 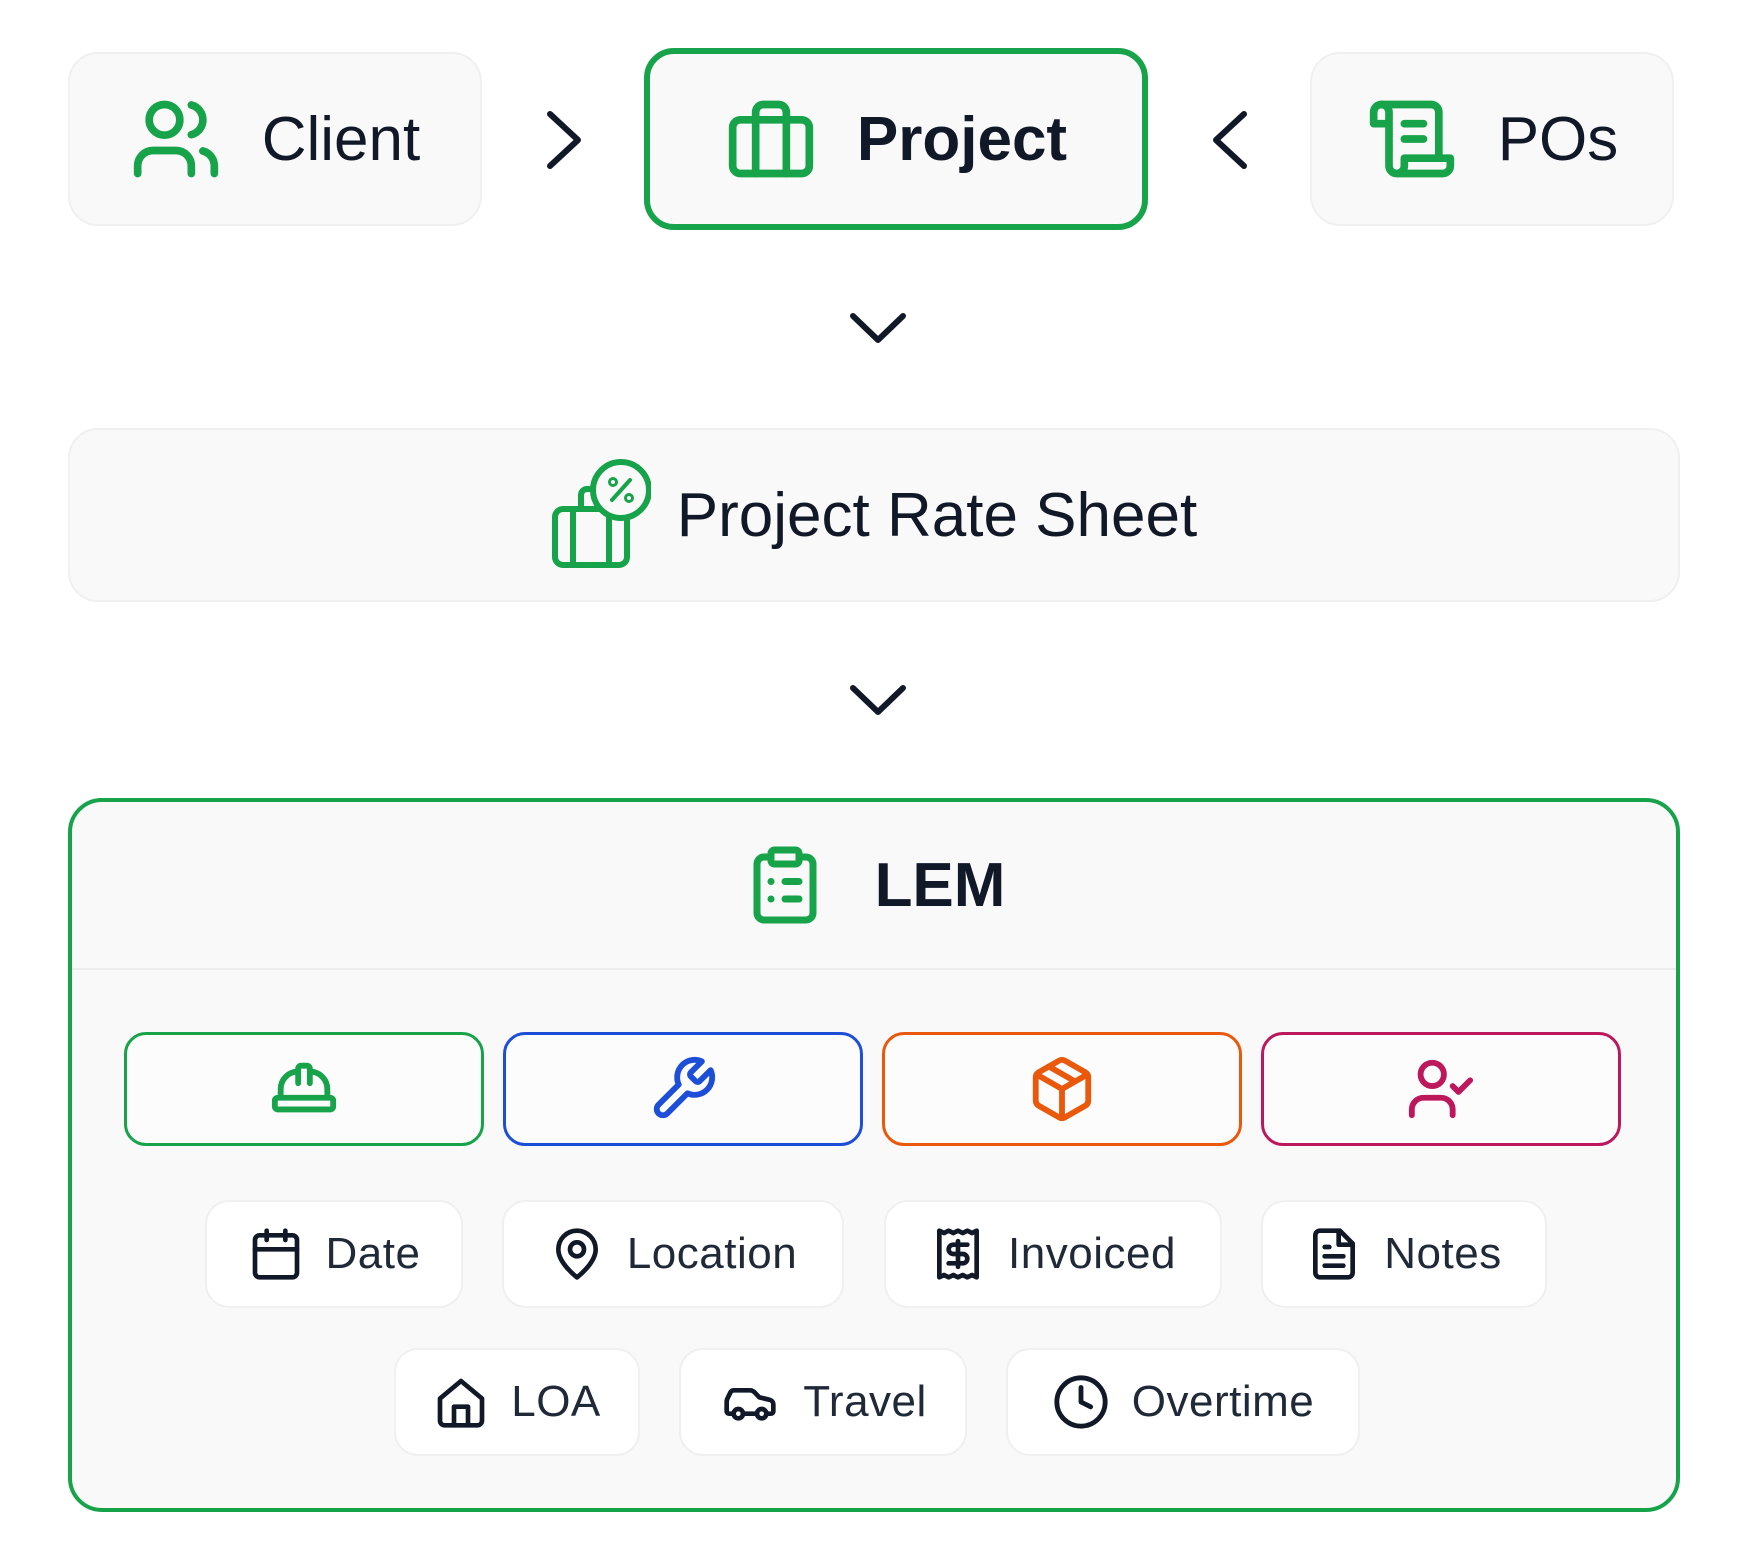 I want to click on location-chip: Location, so click(x=673, y=1254).